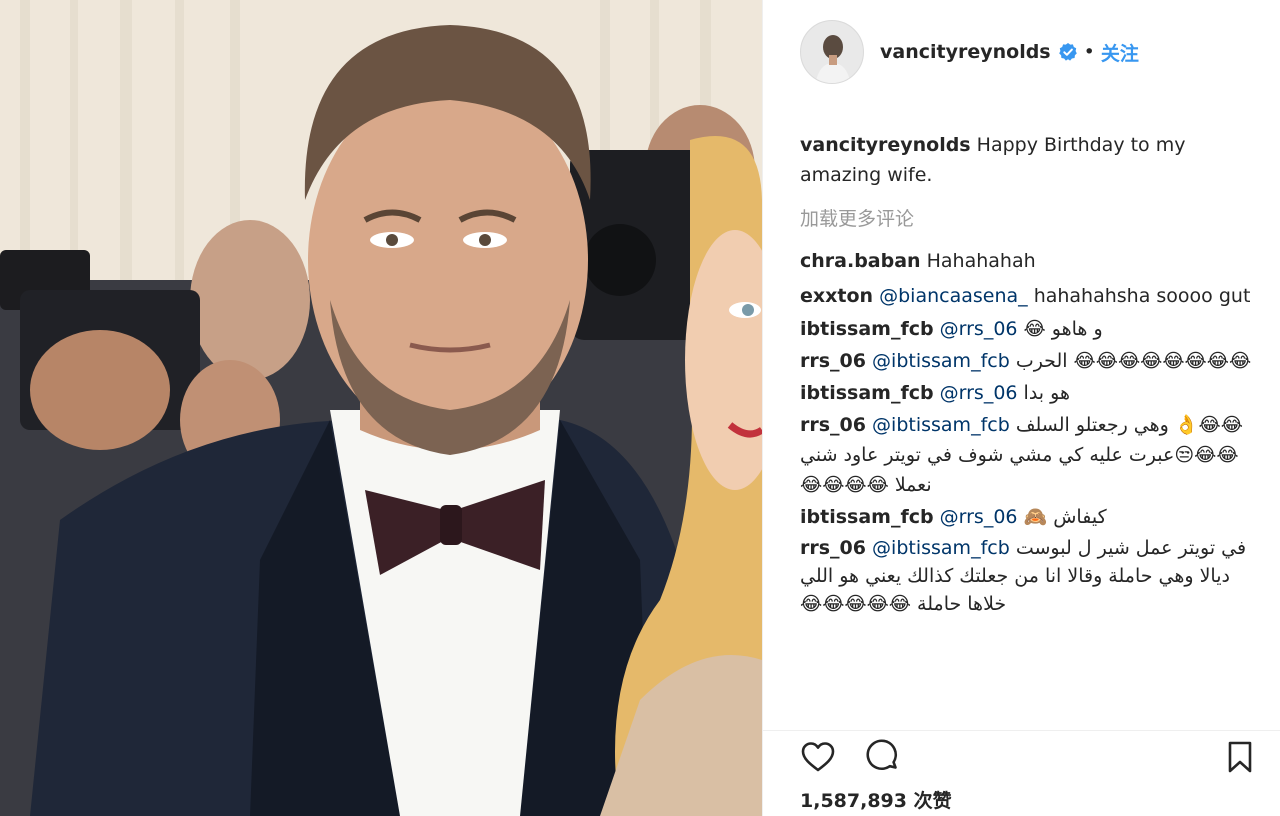 The height and width of the screenshot is (816, 1280). I want to click on follow-button: 关注, so click(1120, 52).